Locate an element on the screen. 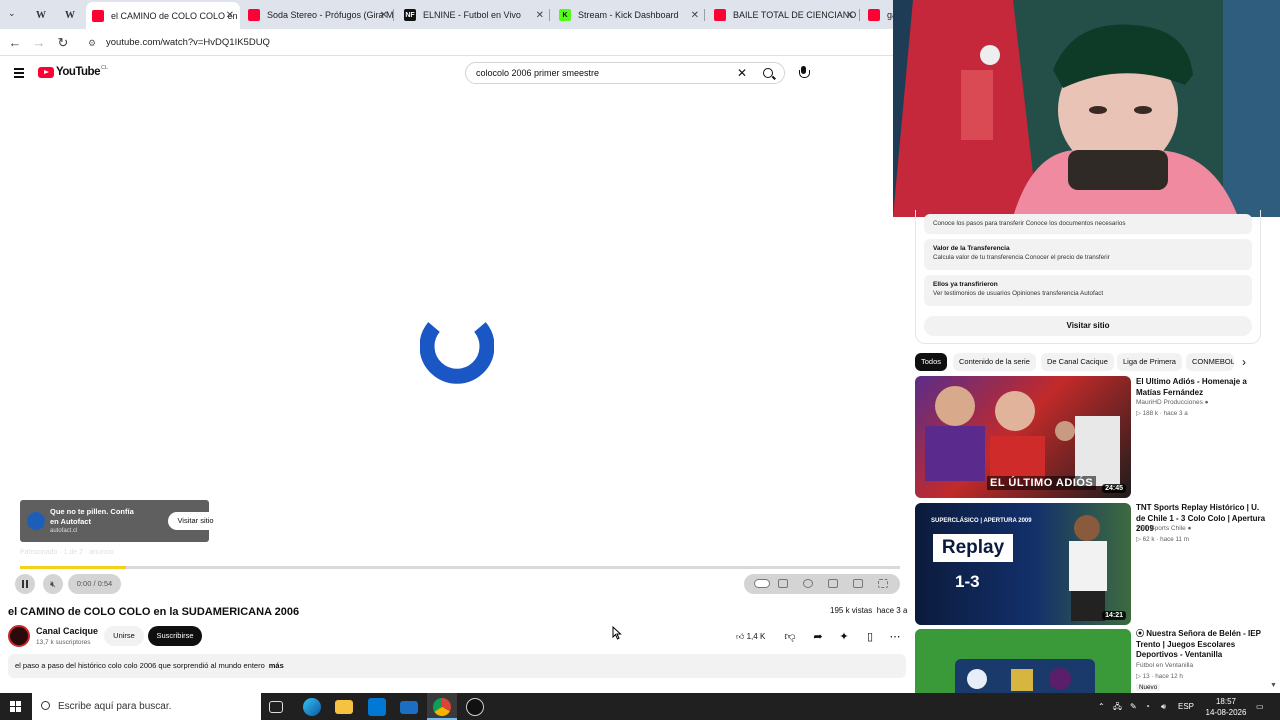  mail-icon is located at coordinates (409, 707).